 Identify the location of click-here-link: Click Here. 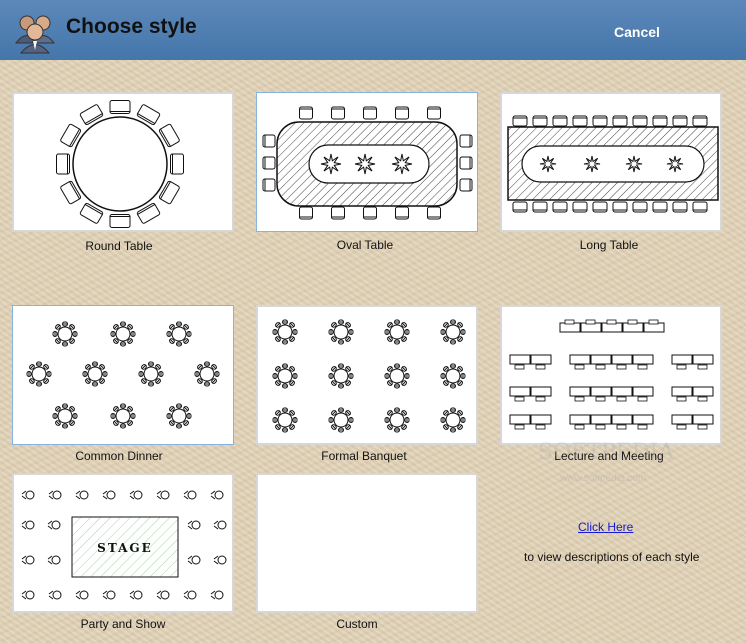
(605, 527).